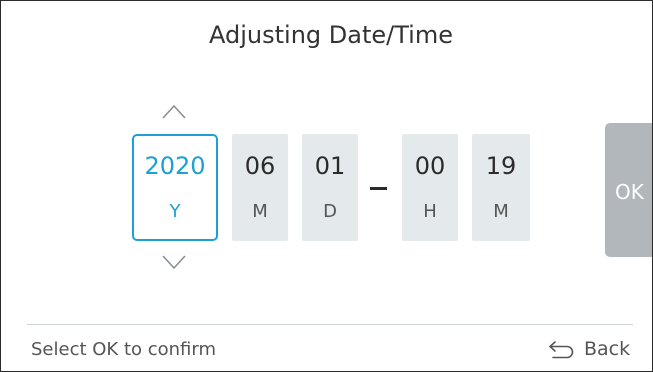  Describe the element at coordinates (378, 188) in the screenshot. I see `date-time-separator` at that location.